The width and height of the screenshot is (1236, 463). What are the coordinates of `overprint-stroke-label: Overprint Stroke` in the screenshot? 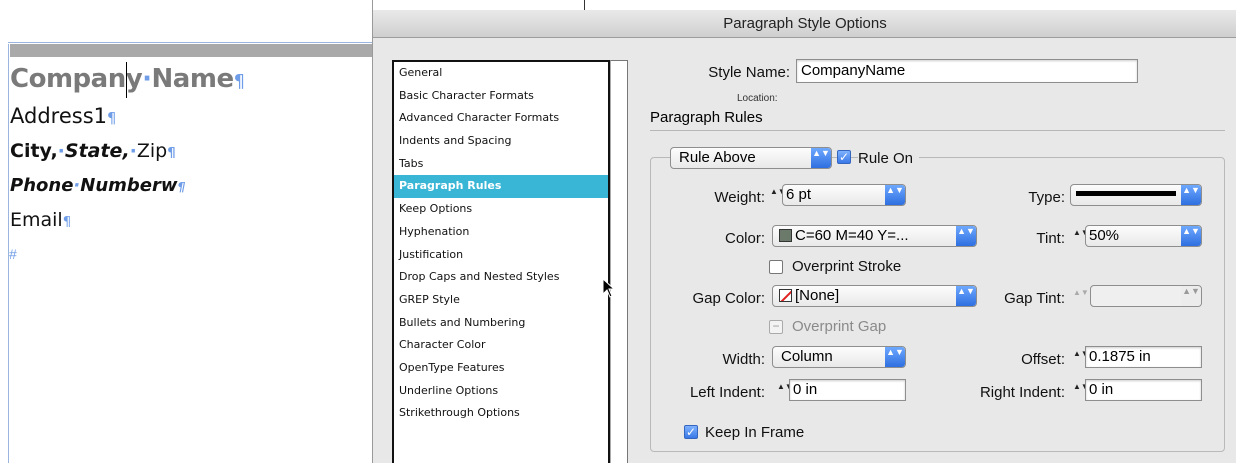 It's located at (847, 266).